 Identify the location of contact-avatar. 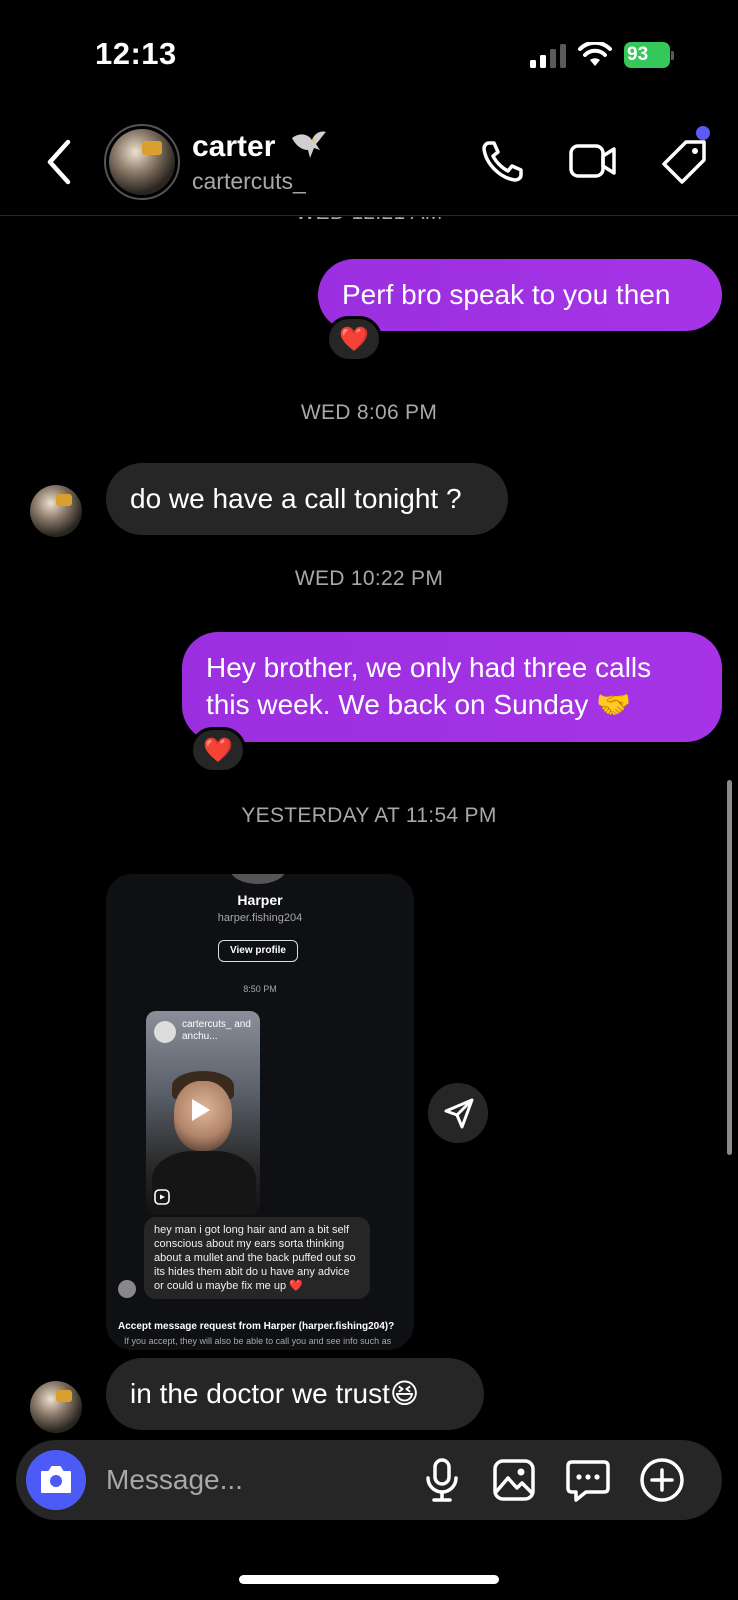
(142, 162).